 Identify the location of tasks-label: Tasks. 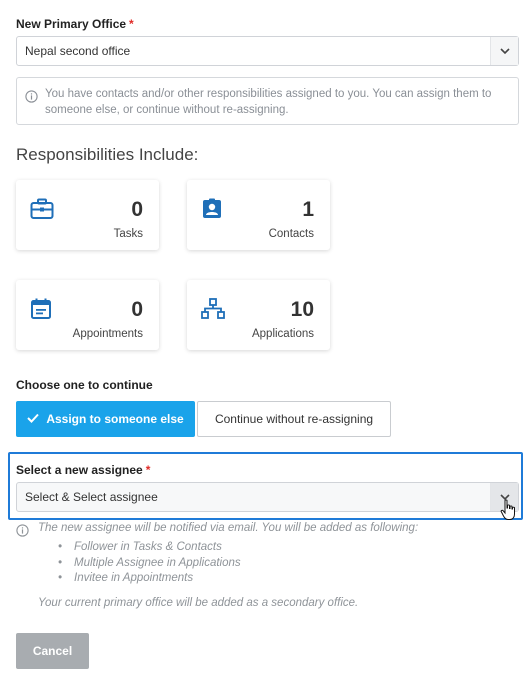
(128, 234).